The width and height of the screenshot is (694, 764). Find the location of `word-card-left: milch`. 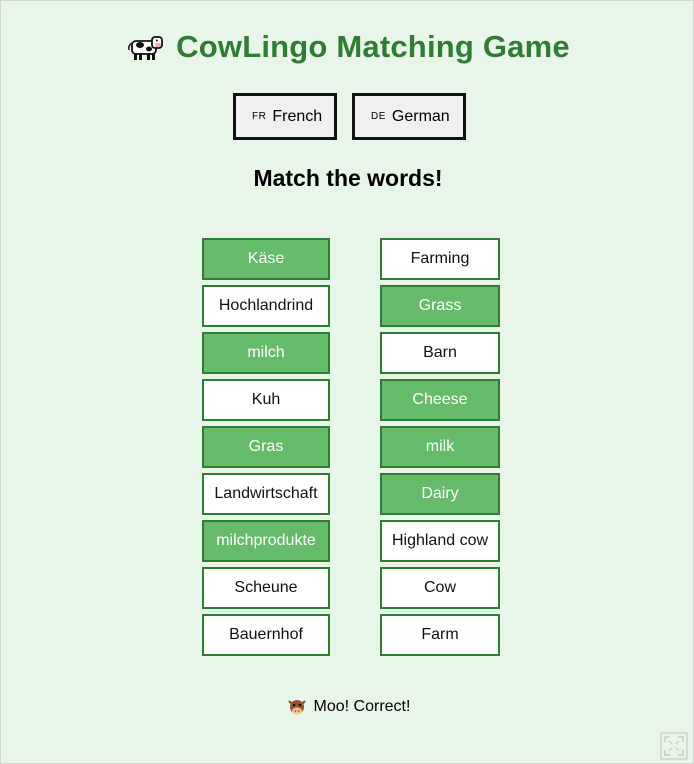

word-card-left: milch is located at coordinates (266, 353).